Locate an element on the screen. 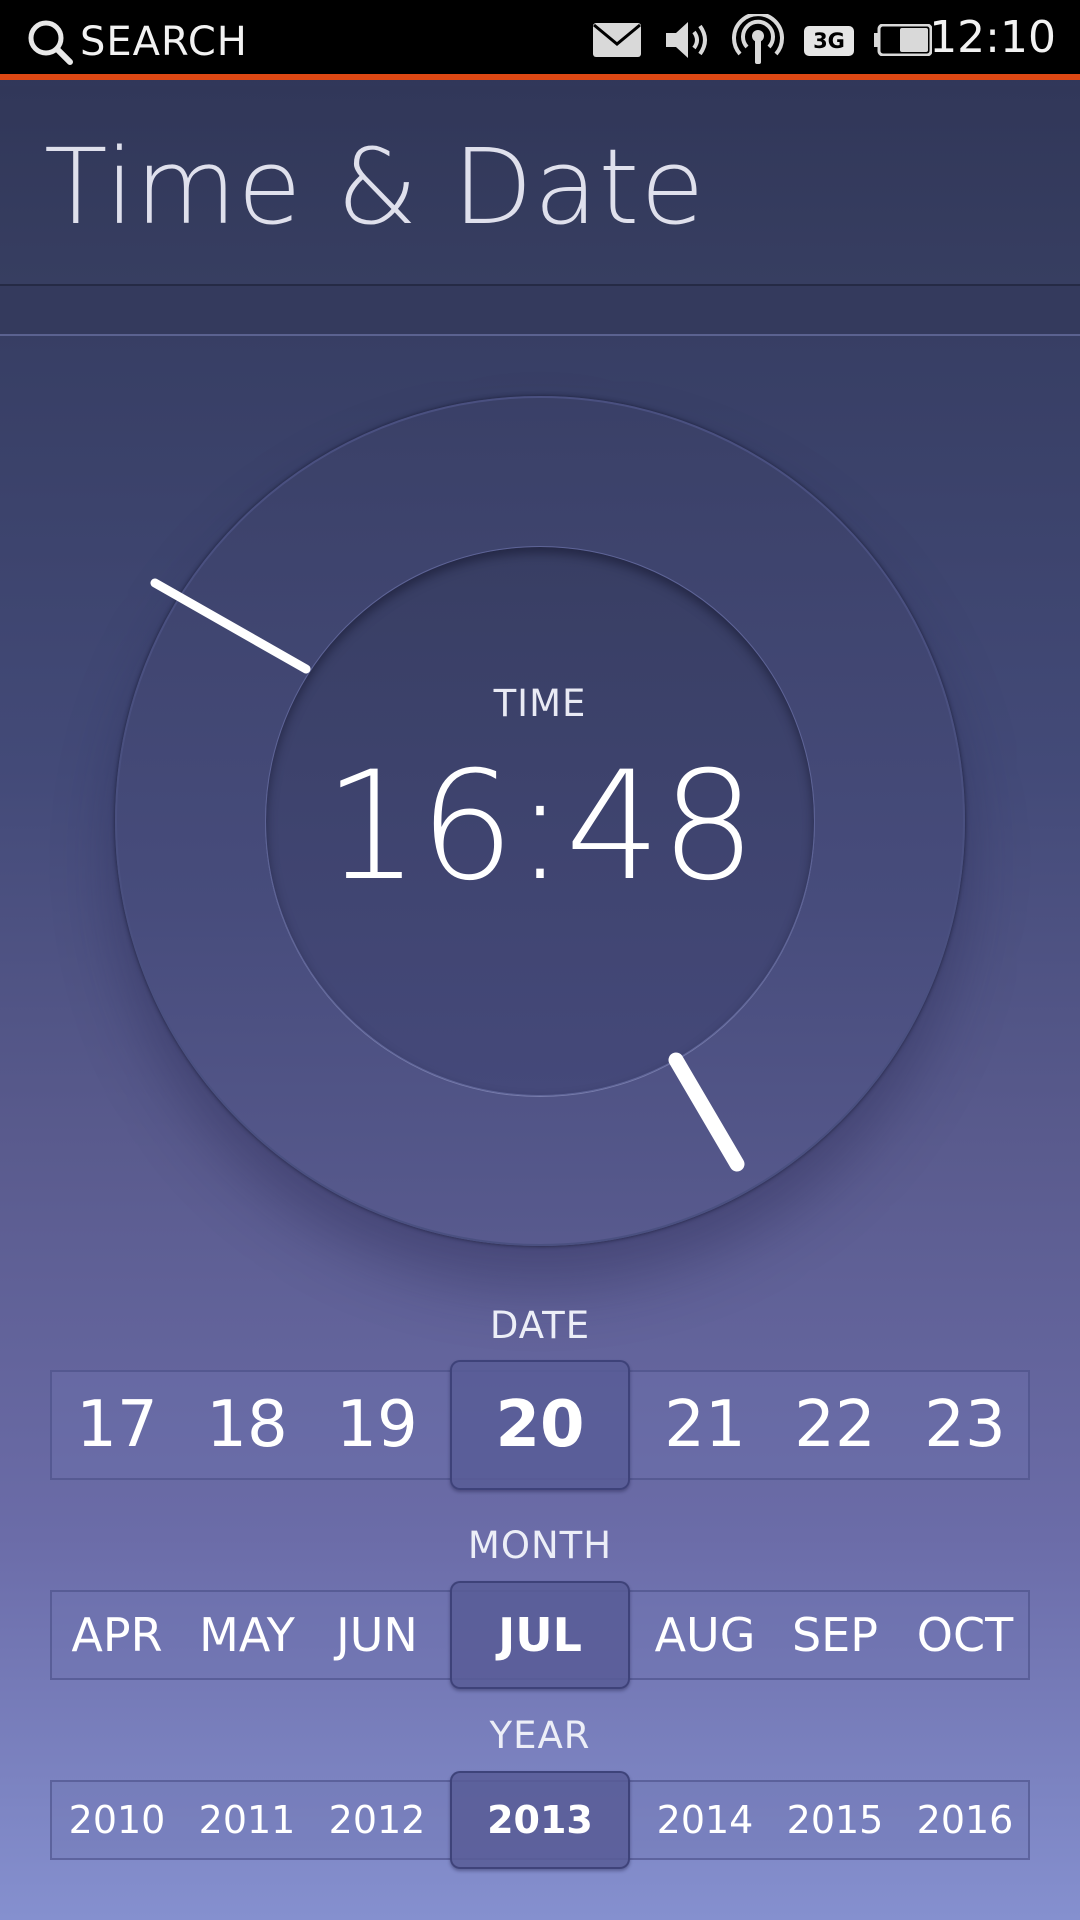 The height and width of the screenshot is (1920, 1080). year-option: 2012 is located at coordinates (377, 1820).